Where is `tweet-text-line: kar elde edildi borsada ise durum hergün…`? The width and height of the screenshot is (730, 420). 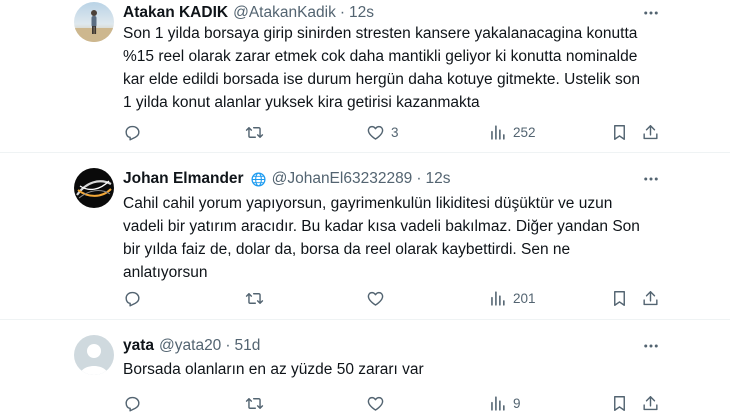
tweet-text-line: kar elde edildi borsada ise durum hergün… is located at coordinates (381, 79).